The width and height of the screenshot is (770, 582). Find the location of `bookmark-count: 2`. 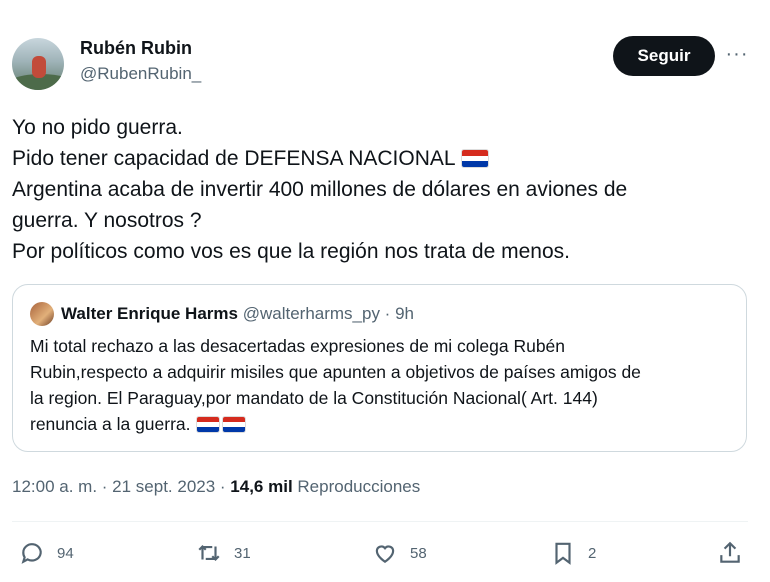

bookmark-count: 2 is located at coordinates (592, 553).